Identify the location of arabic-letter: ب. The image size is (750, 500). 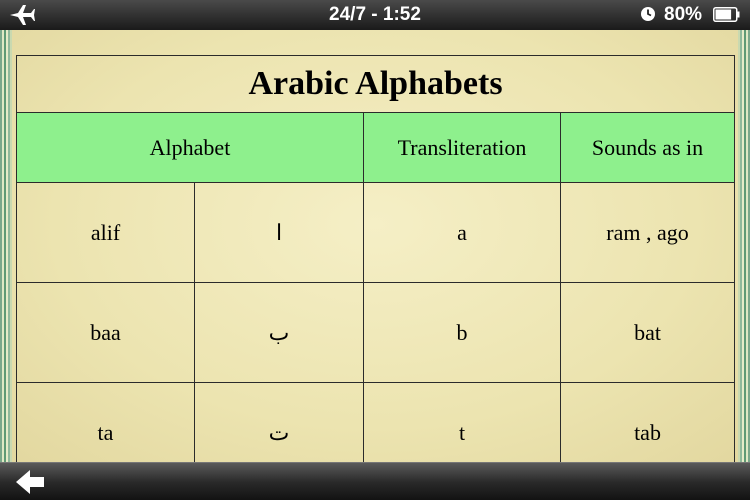
(279, 332).